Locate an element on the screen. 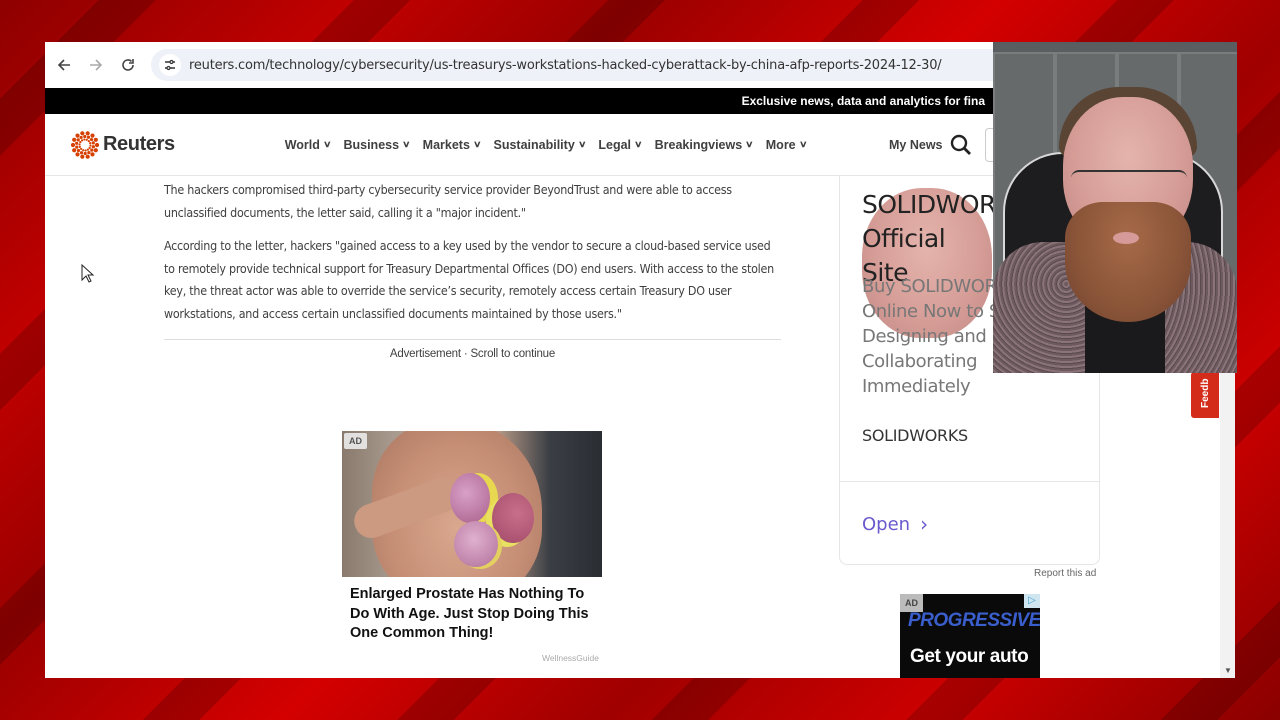 The height and width of the screenshot is (720, 1280). nav-item-legal: Legal ∨ is located at coordinates (620, 144).